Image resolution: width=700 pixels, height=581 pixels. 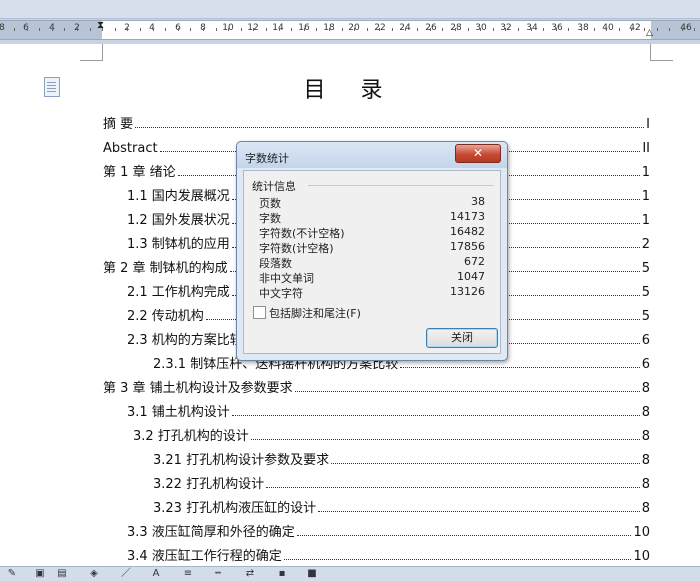 What do you see at coordinates (188, 573) in the screenshot?
I see `line-style-icon: ≡` at bounding box center [188, 573].